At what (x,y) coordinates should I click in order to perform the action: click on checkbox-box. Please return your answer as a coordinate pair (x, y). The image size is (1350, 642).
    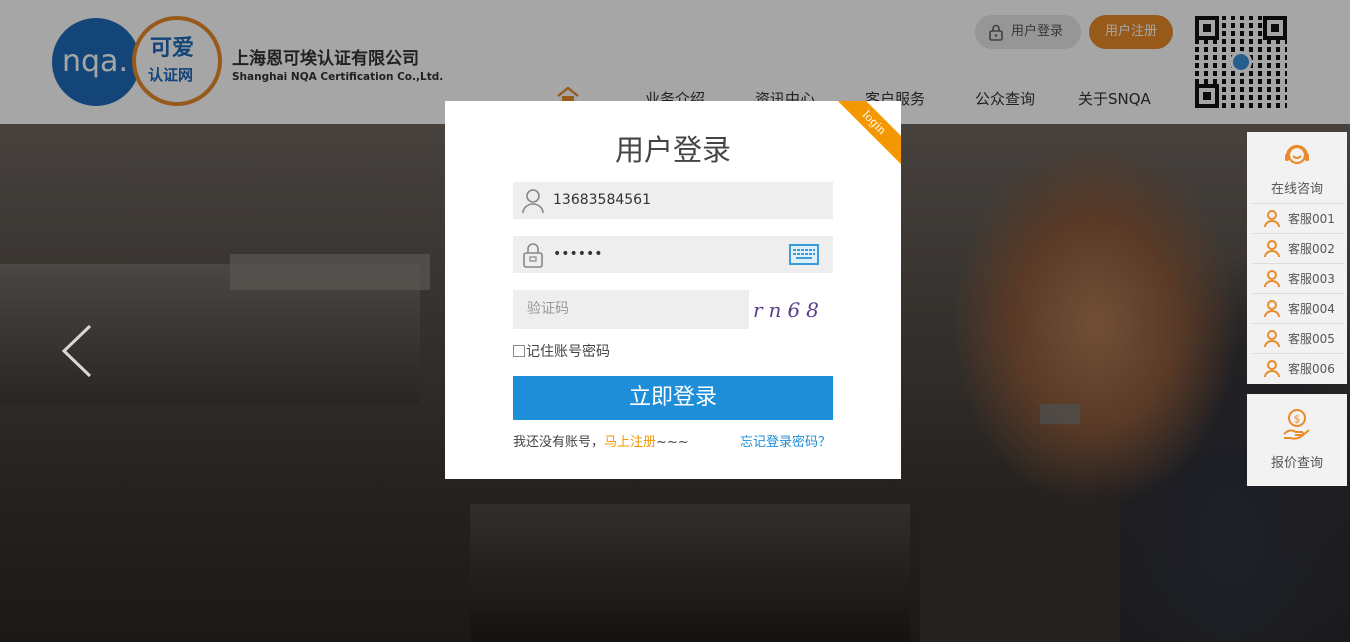
    Looking at the image, I should click on (519, 351).